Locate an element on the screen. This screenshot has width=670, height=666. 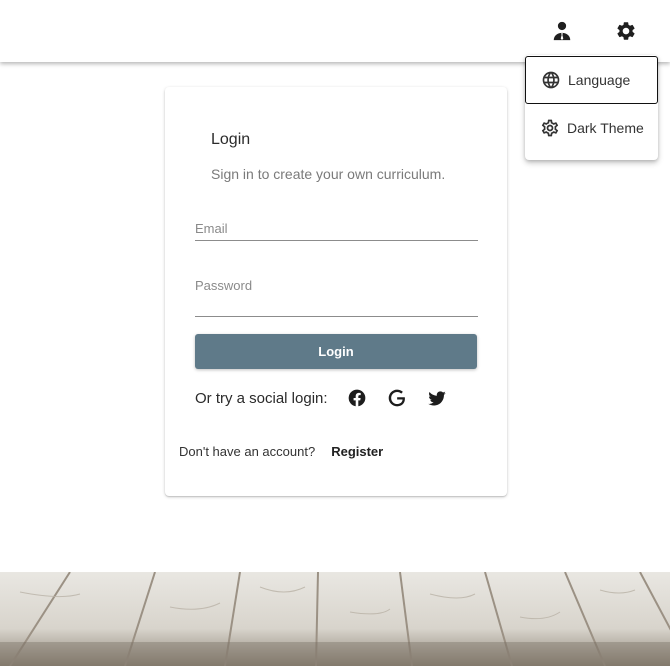
wooden-floor-image is located at coordinates (335, 619).